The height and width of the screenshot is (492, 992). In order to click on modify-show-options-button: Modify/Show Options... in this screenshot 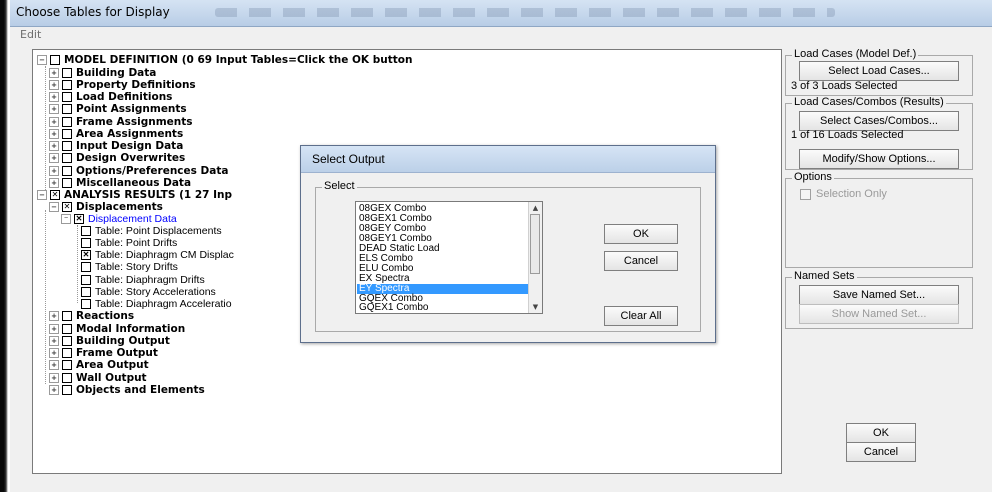, I will do `click(879, 159)`.